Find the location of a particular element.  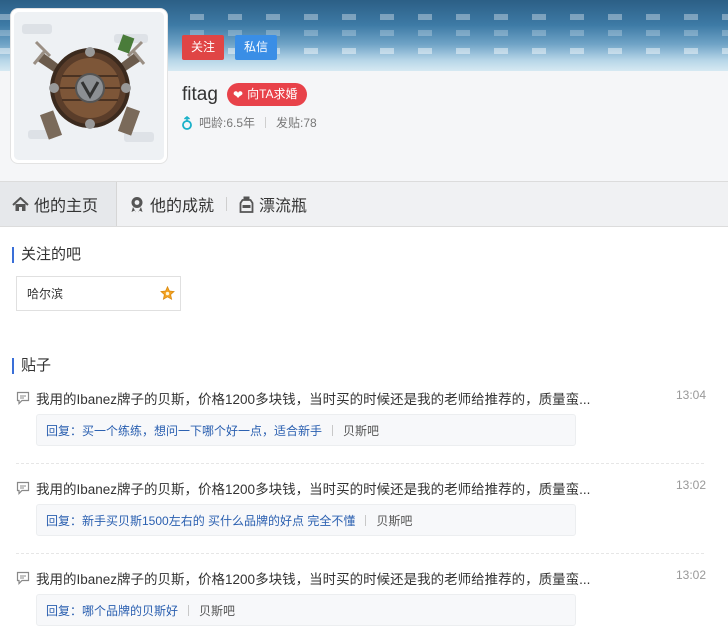

reply-box: 回复：新手买贝斯1500左右的 买什么品牌的好点 完全不懂 贝斯吧 is located at coordinates (306, 520).